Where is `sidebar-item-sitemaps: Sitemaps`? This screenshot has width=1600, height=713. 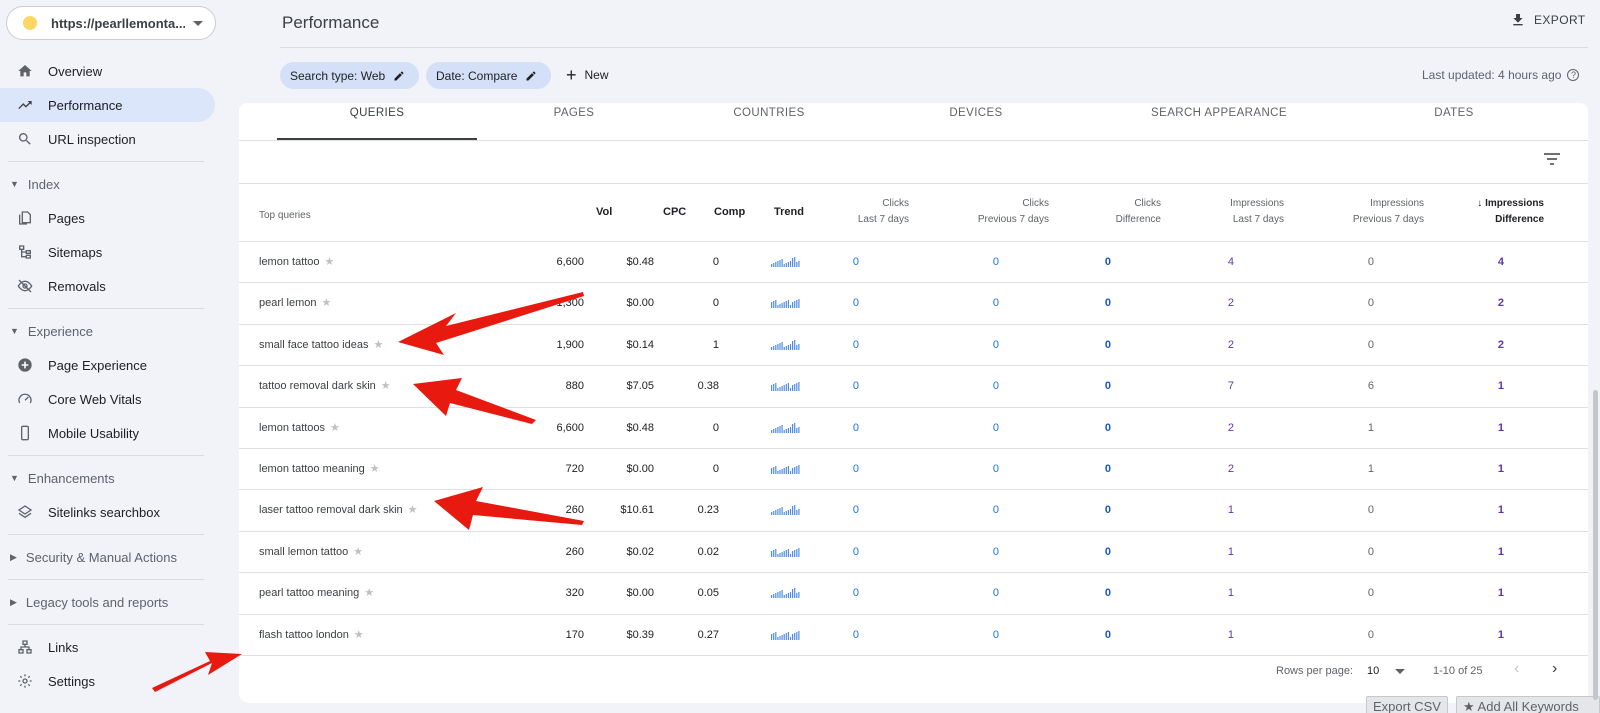 sidebar-item-sitemaps: Sitemaps is located at coordinates (107, 252).